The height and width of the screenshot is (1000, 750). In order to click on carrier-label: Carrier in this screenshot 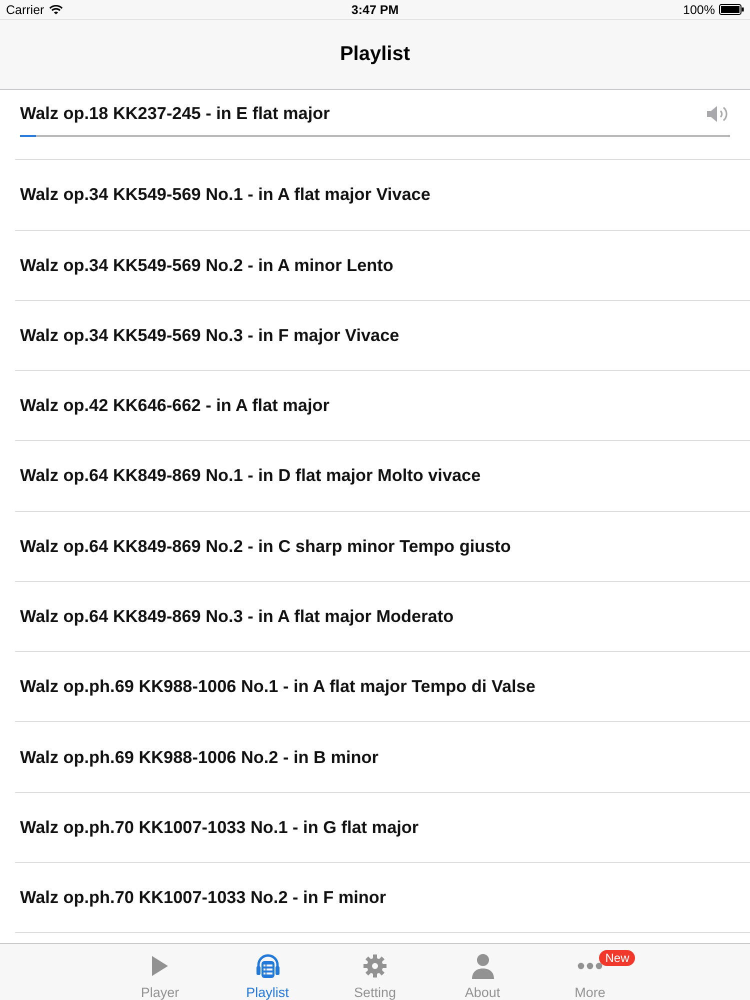, I will do `click(25, 9)`.